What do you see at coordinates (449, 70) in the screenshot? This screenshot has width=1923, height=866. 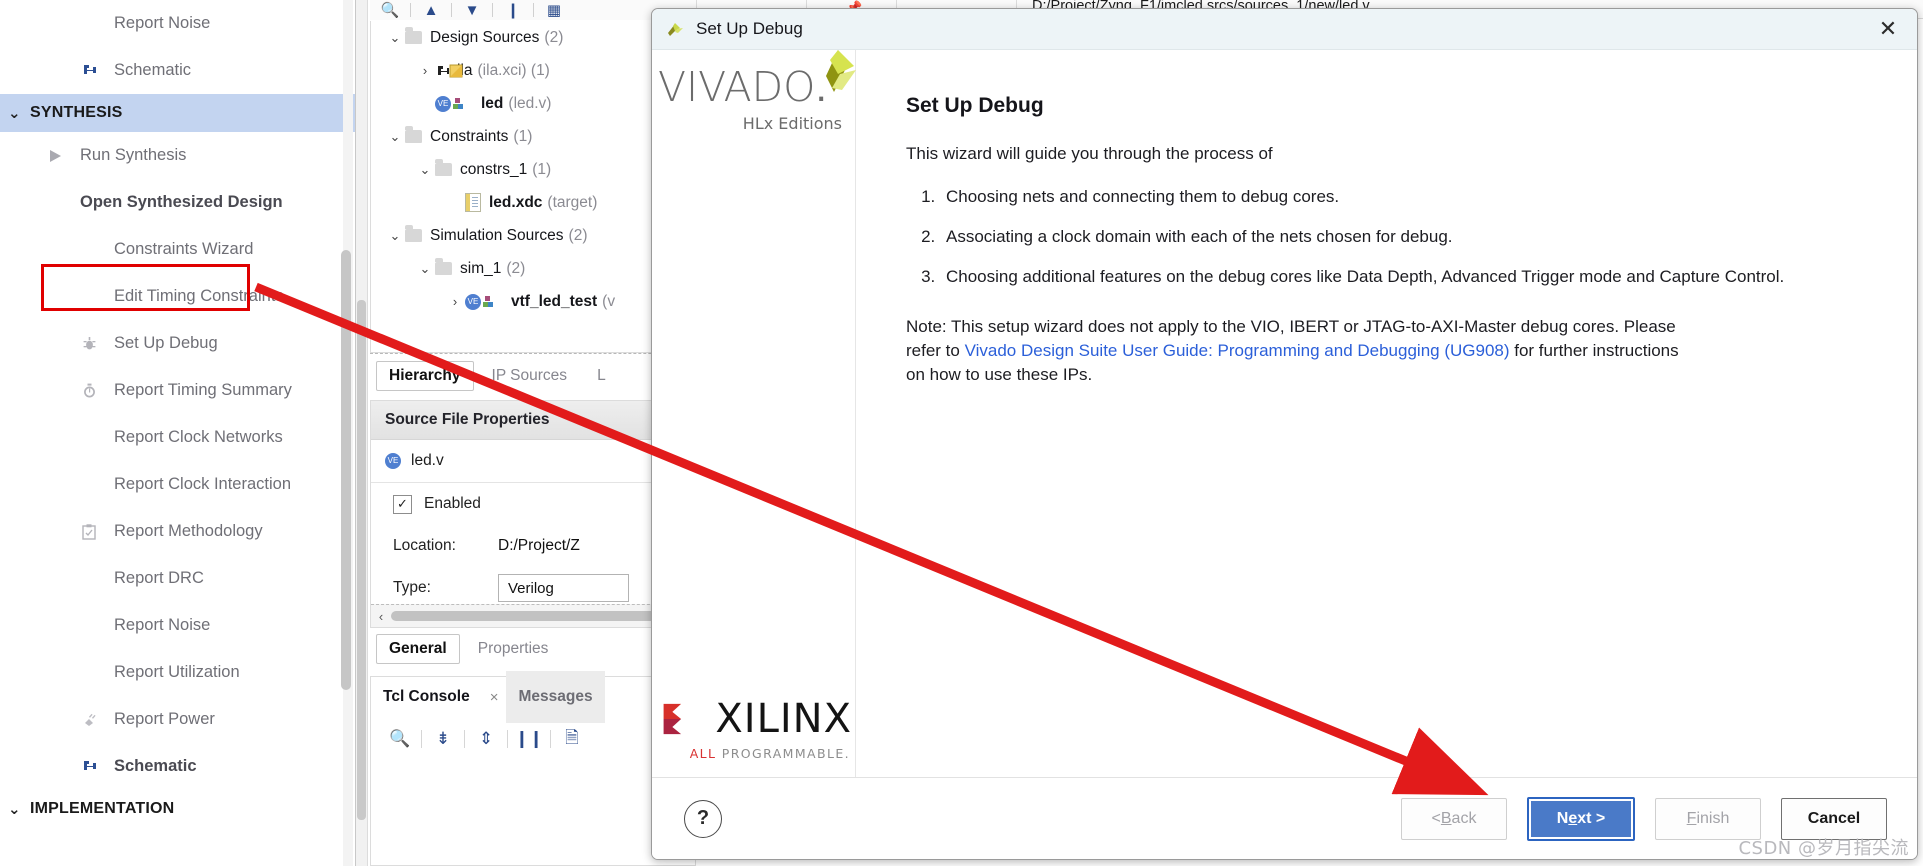 I see `ip-core-icon` at bounding box center [449, 70].